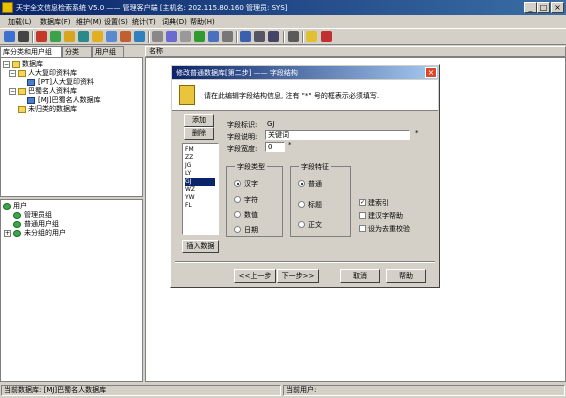 This screenshot has width=566, height=398. What do you see at coordinates (187, 95) in the screenshot?
I see `document-icon` at bounding box center [187, 95].